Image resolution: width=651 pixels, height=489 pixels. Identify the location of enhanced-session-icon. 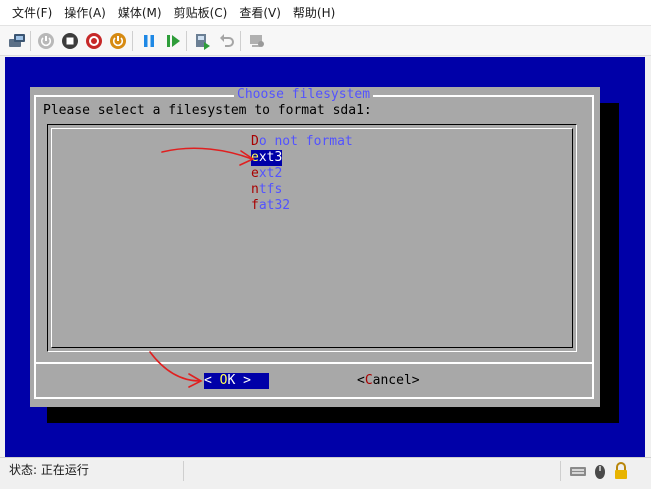
(257, 41).